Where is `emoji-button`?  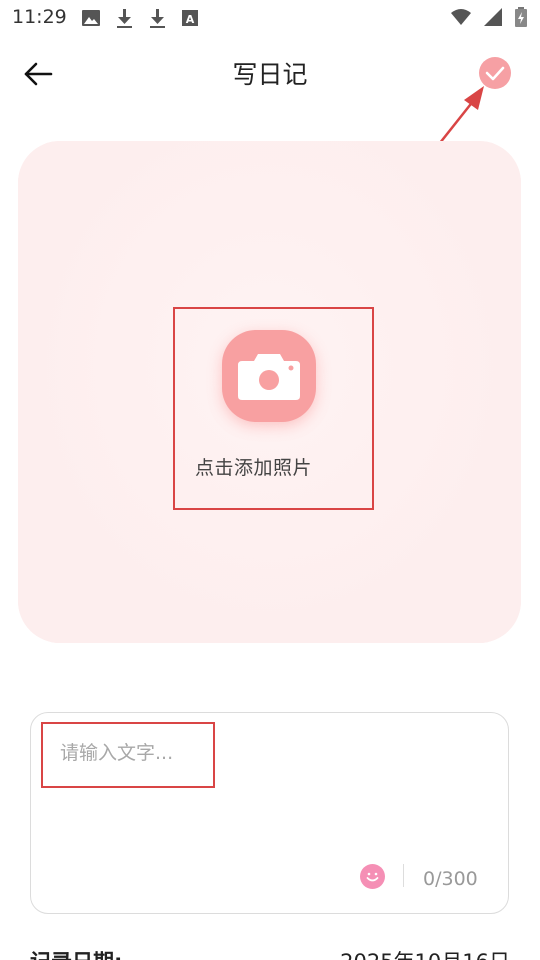 emoji-button is located at coordinates (372, 876).